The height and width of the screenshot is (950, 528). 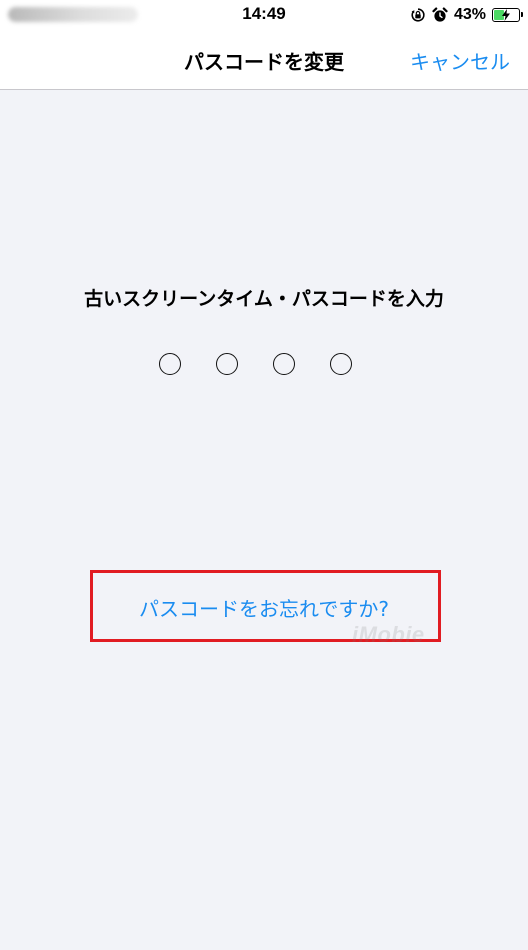 What do you see at coordinates (264, 299) in the screenshot?
I see `passcode-prompt: 古いスクリーンタイム・パスコードを入力` at bounding box center [264, 299].